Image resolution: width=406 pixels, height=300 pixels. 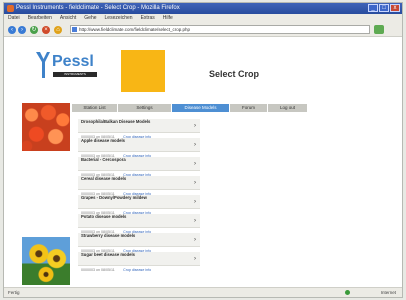 I want to click on menu-go: Gehe, so click(x=90, y=18).